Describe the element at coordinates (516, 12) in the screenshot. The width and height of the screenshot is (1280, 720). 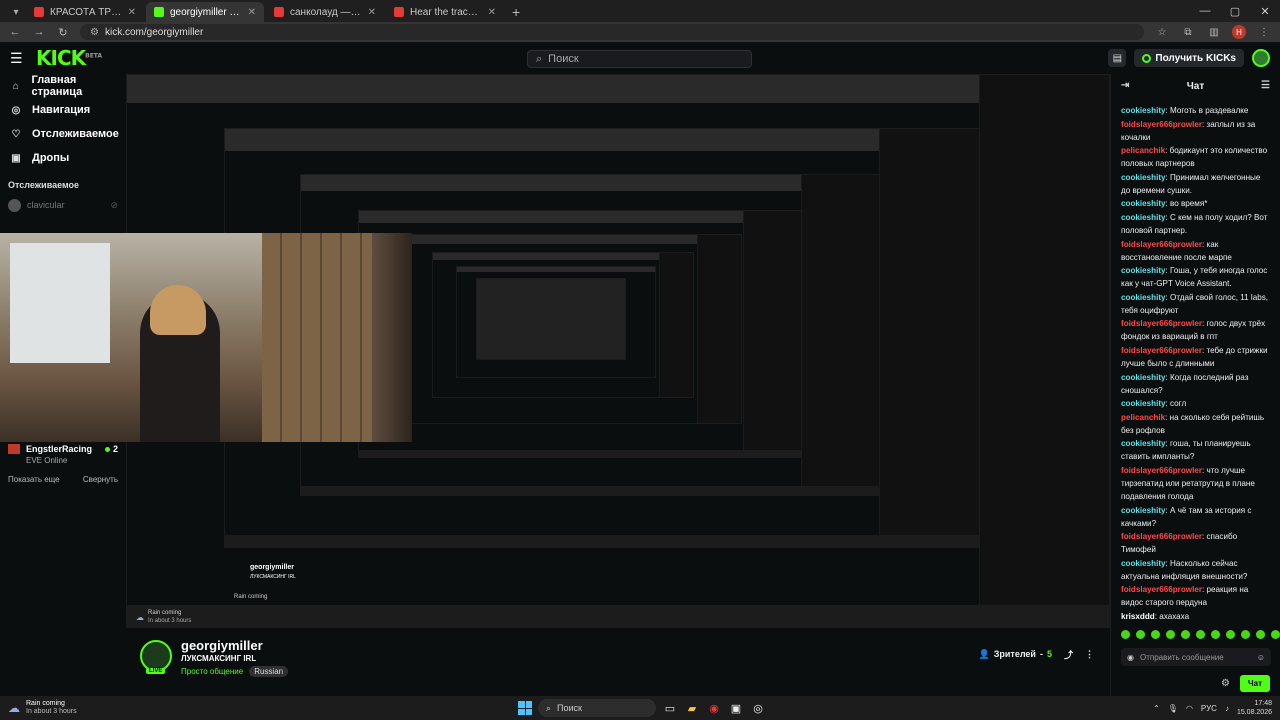
I see `new-tab-button: +` at that location.